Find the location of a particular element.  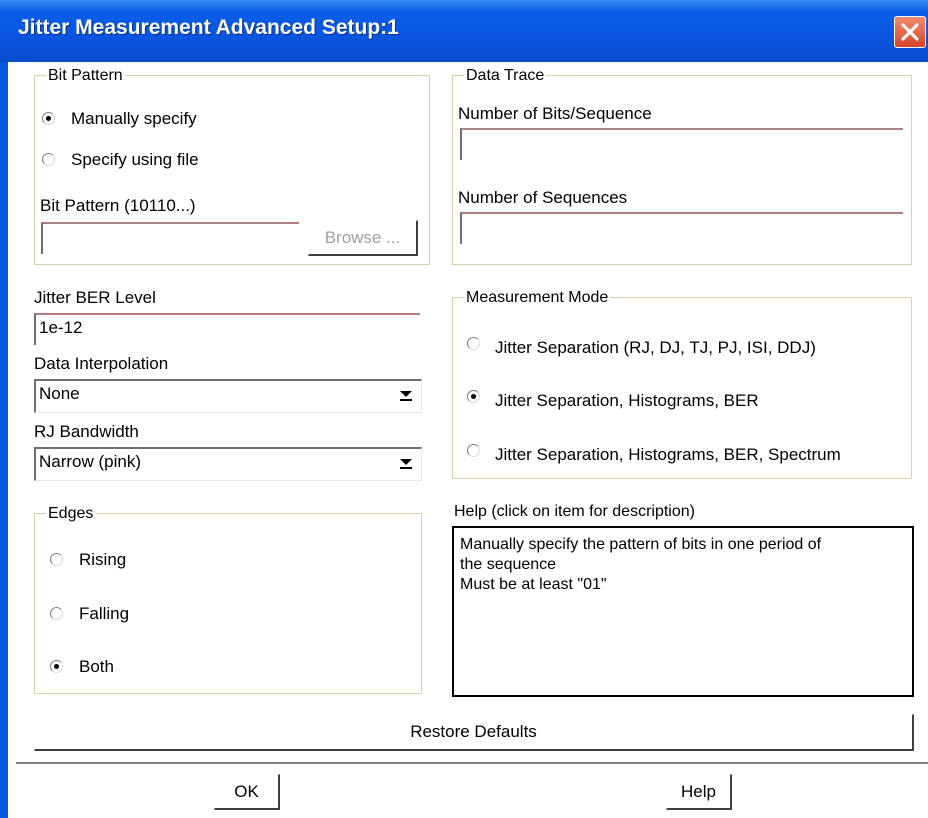

bit-pattern-group-label: Bit Pattern is located at coordinates (85, 76).